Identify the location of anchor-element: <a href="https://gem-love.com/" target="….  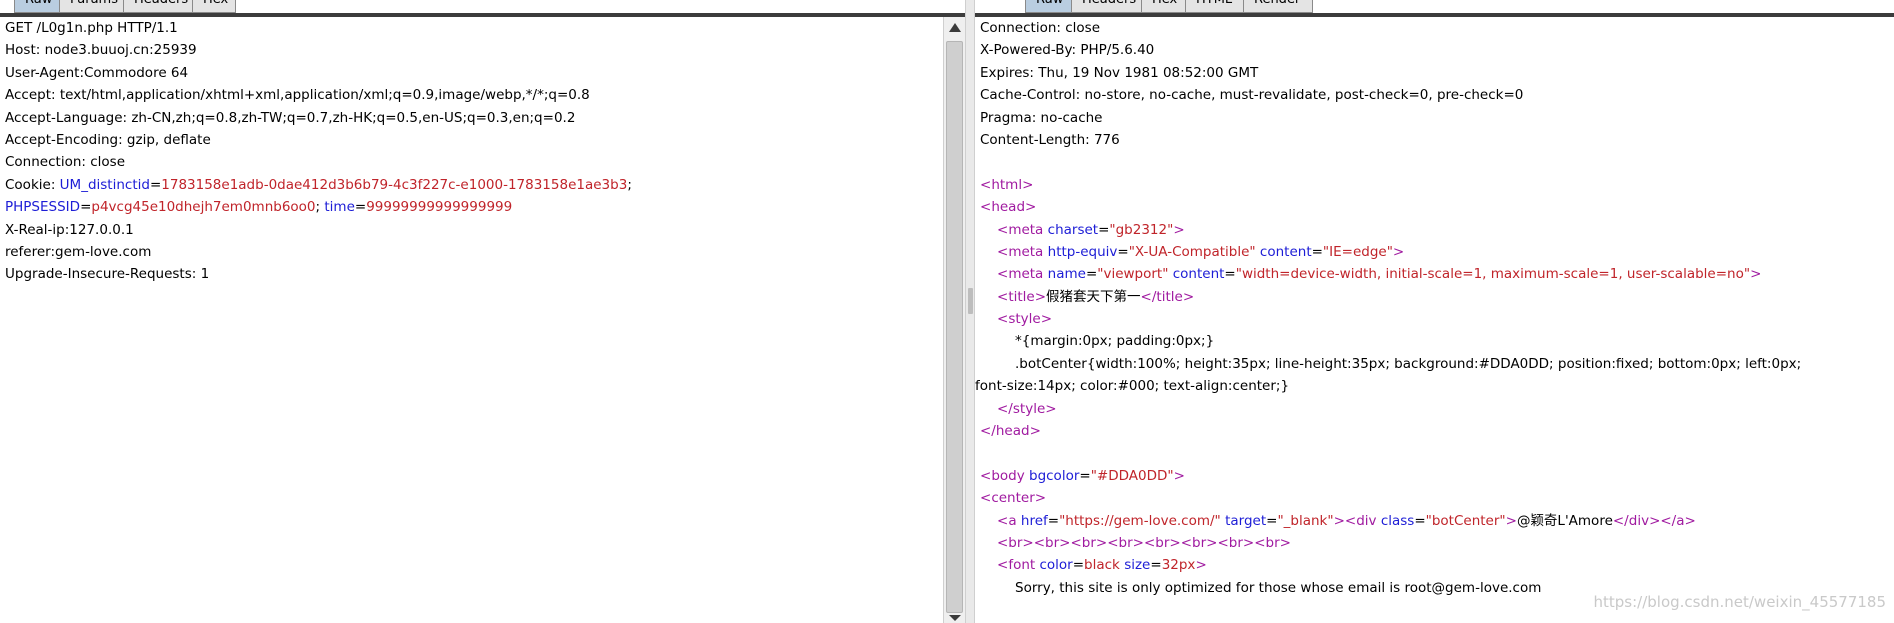
(1434, 521).